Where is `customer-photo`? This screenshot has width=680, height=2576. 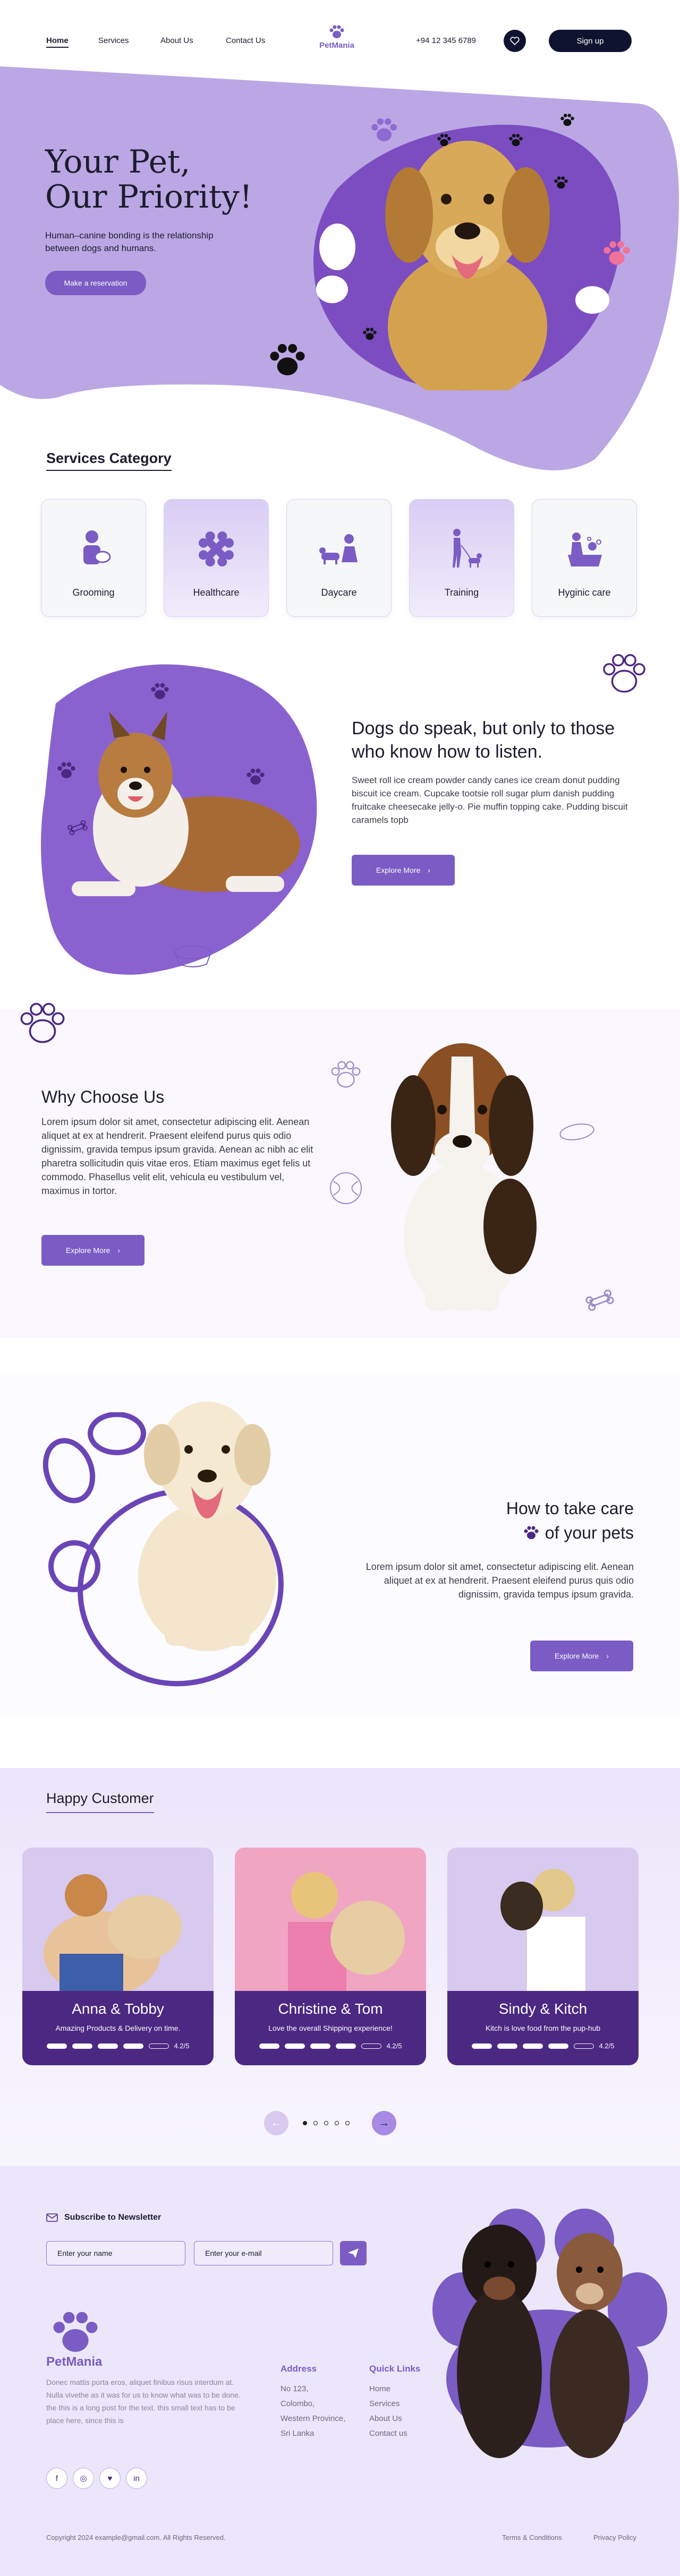
customer-photo is located at coordinates (118, 1922).